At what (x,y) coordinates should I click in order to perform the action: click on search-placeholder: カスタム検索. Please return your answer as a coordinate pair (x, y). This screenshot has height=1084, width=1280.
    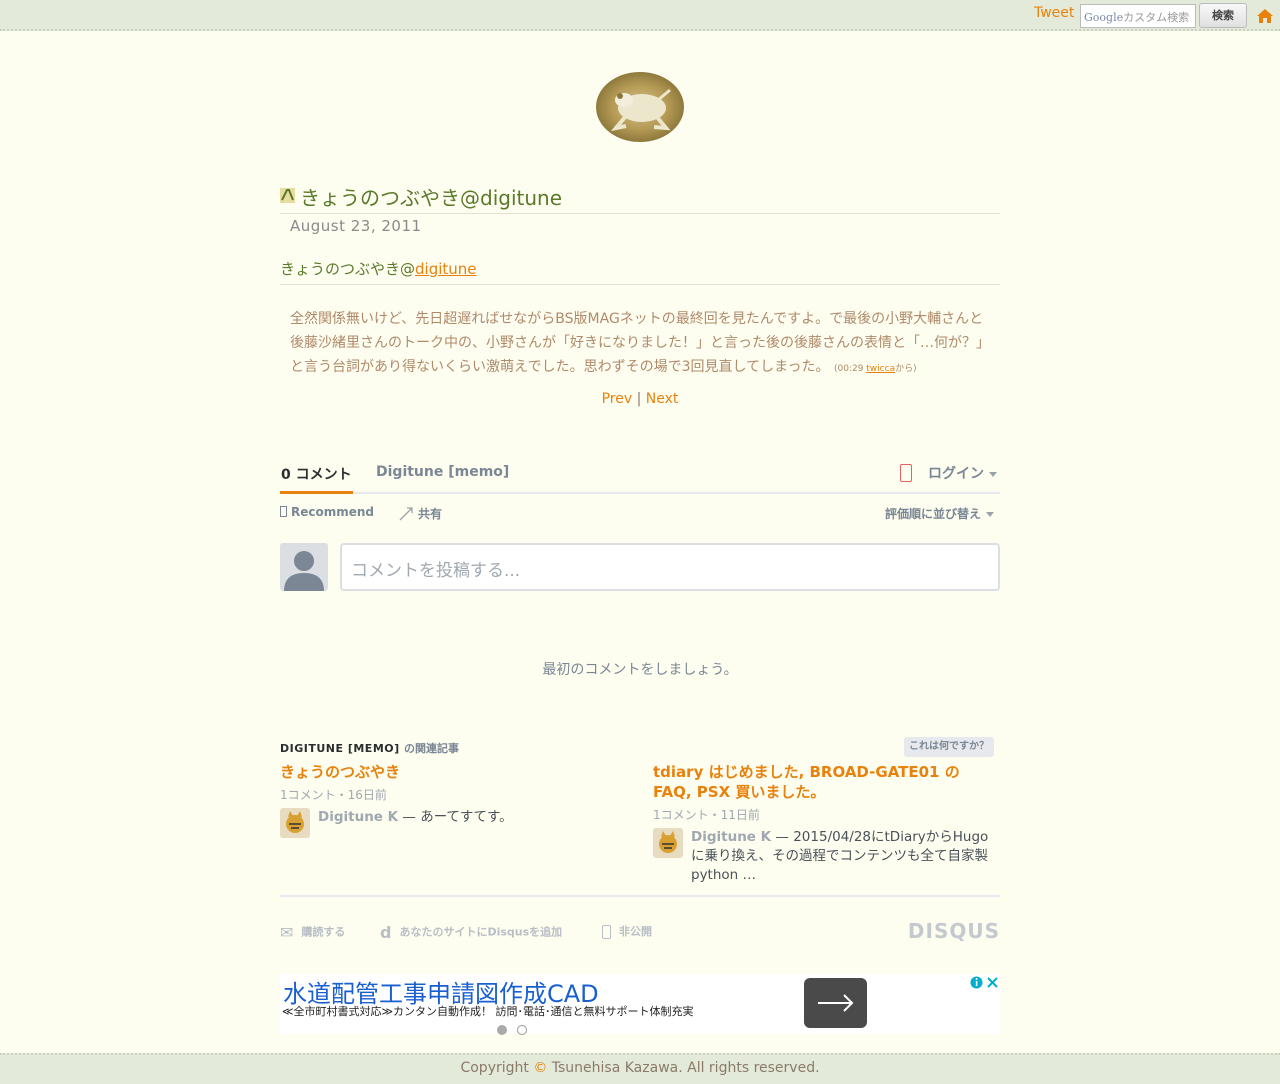
    Looking at the image, I should click on (1156, 17).